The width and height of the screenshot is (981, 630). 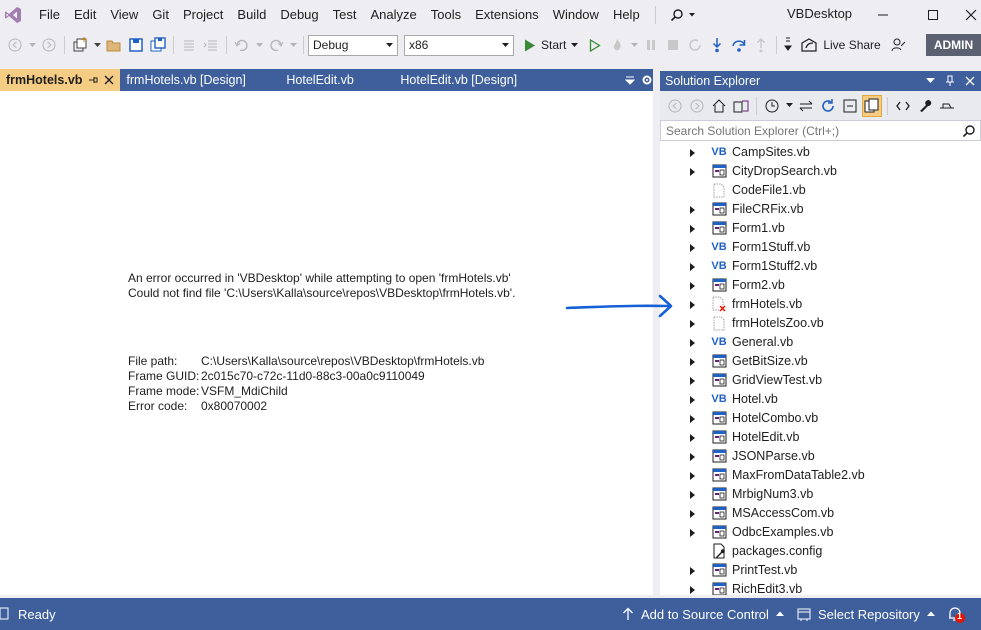 What do you see at coordinates (820, 342) in the screenshot?
I see `solution-explorer-item: VB General.vb` at bounding box center [820, 342].